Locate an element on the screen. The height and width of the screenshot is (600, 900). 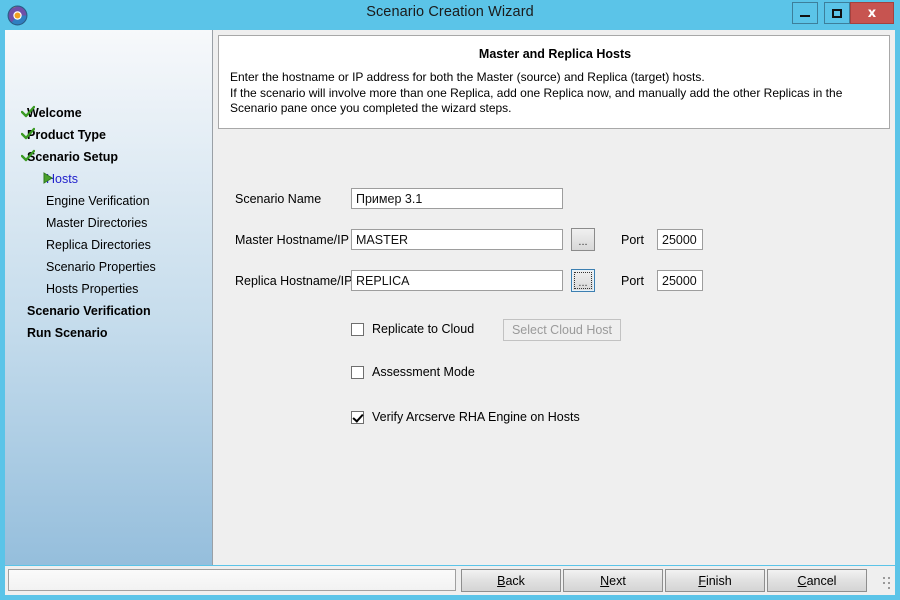
sidebar-item-scenario-verification: Scenario Verification is located at coordinates (109, 311).